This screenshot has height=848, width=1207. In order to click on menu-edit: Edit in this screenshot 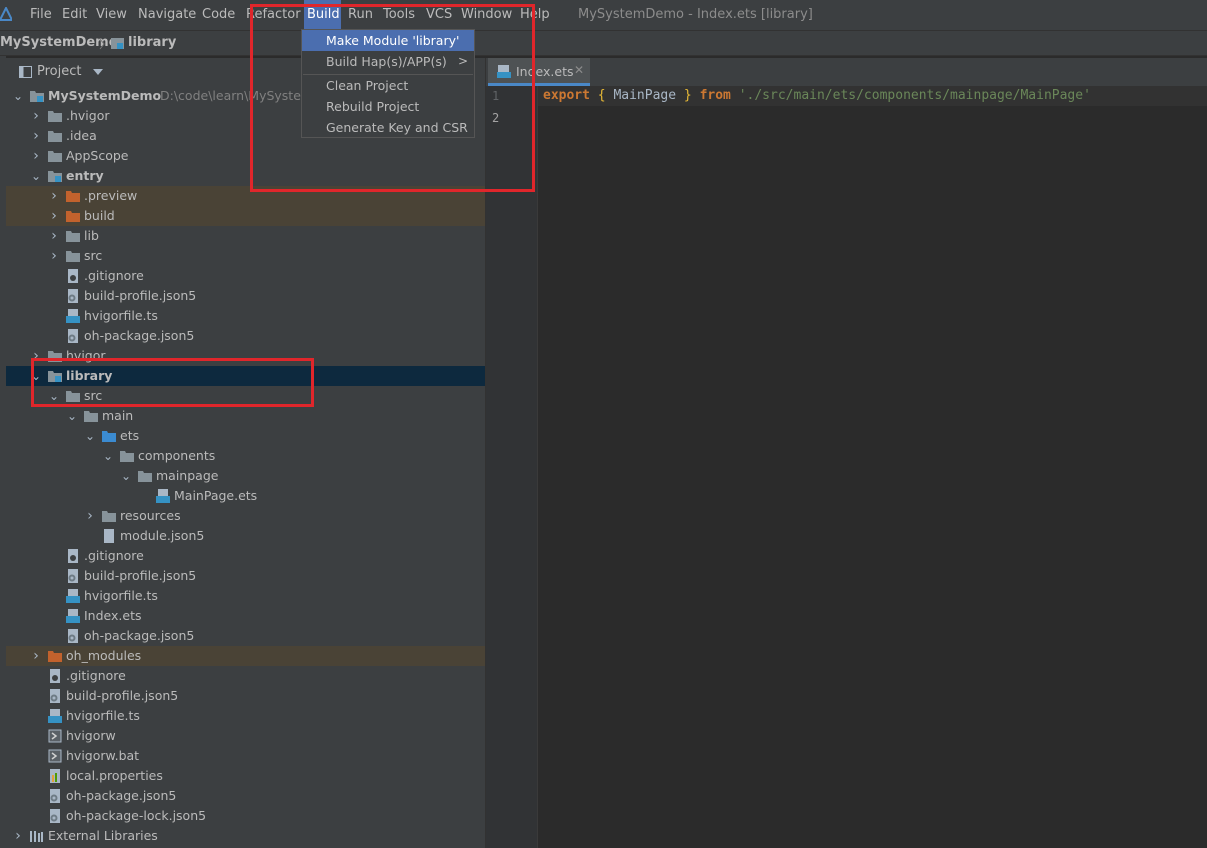, I will do `click(74, 15)`.